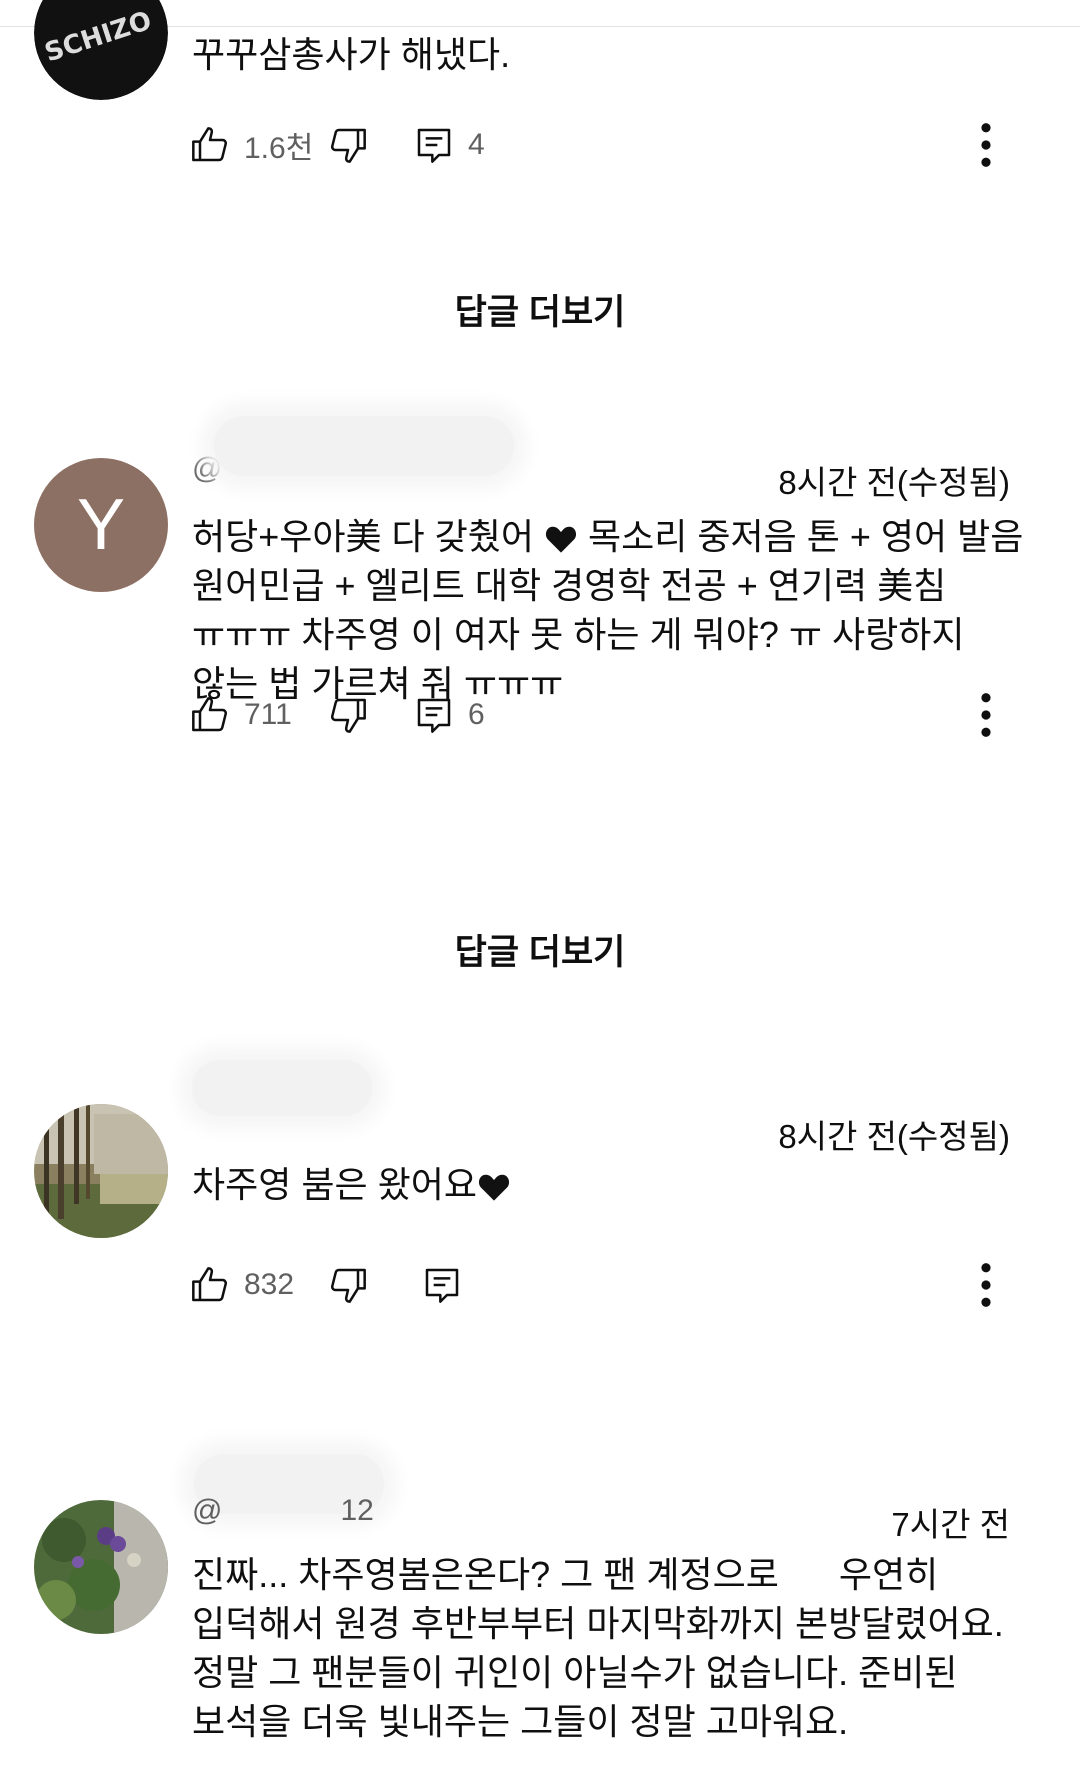 This screenshot has height=1768, width=1080. I want to click on comment-actions: 832, so click(620, 1285).